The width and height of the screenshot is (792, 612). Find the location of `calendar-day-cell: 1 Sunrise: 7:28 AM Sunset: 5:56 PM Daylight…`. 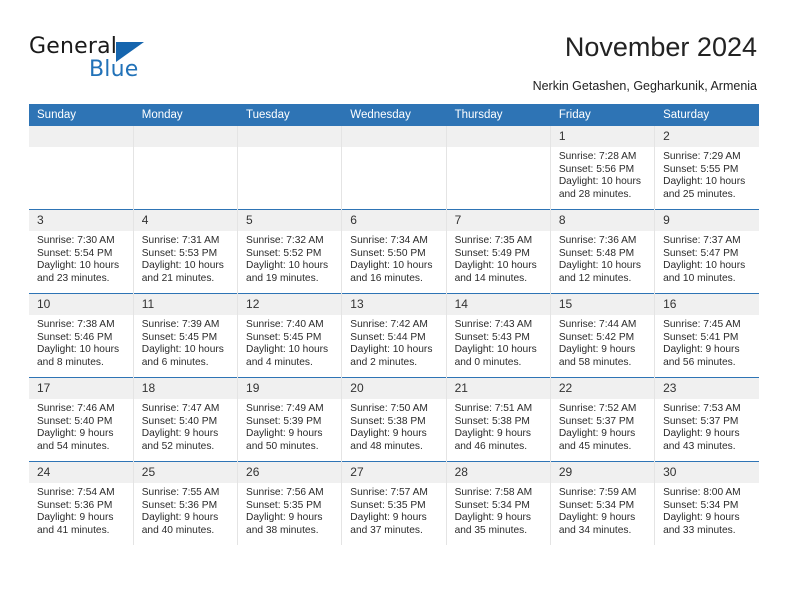

calendar-day-cell: 1 Sunrise: 7:28 AM Sunset: 5:56 PM Daylight… is located at coordinates (603, 168).